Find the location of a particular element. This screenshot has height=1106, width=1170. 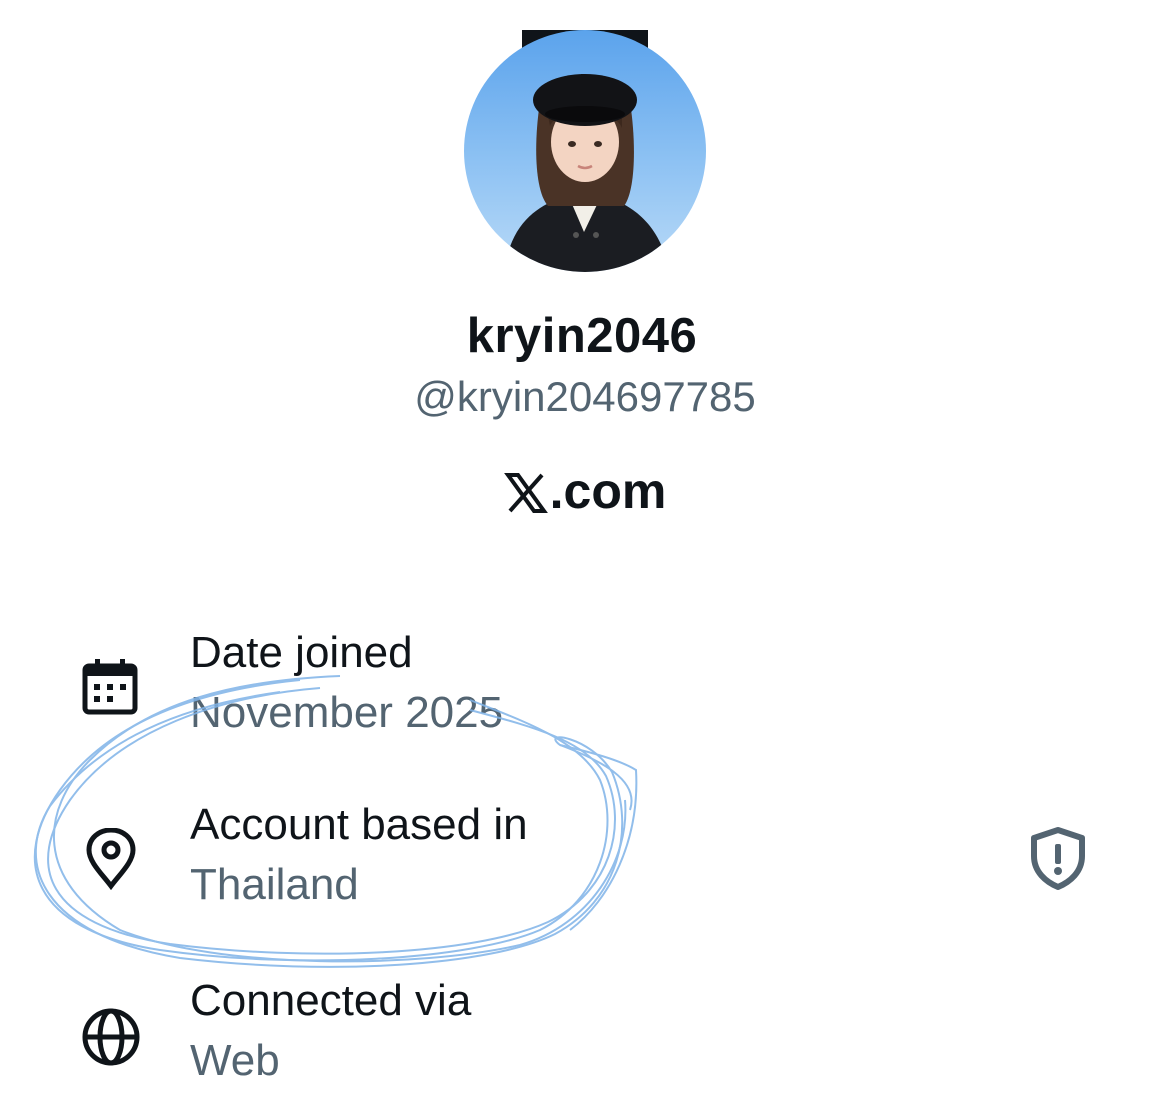

date-joined-value: November 2025 is located at coordinates (347, 712).